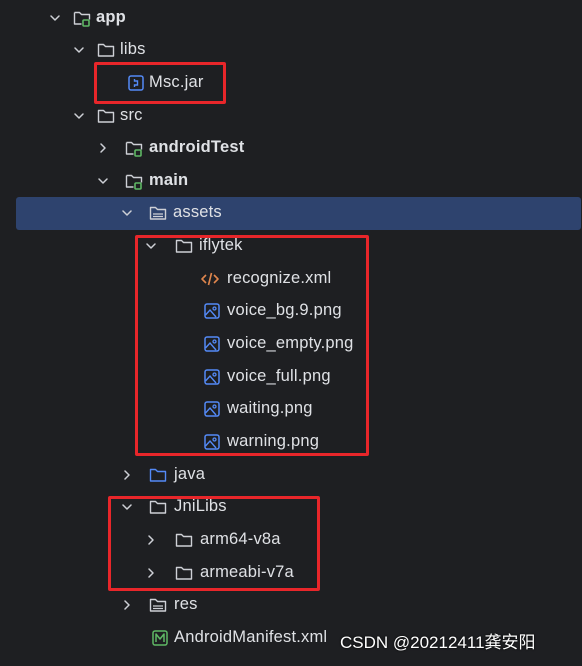 The height and width of the screenshot is (666, 582). What do you see at coordinates (160, 638) in the screenshot?
I see `manifest-file-icon` at bounding box center [160, 638].